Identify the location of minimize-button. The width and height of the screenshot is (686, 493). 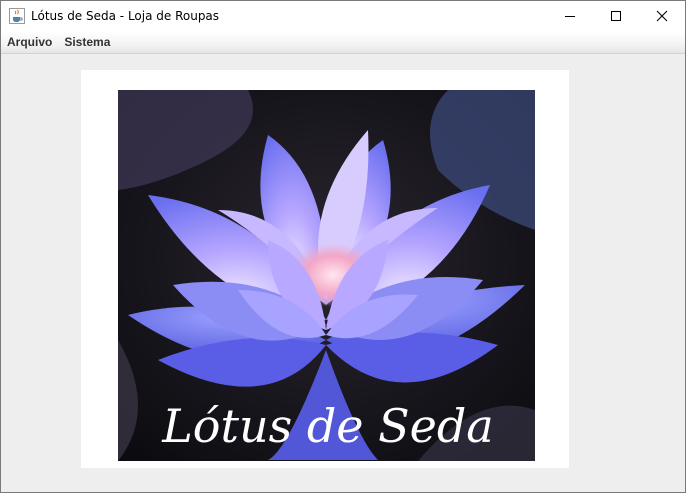
(570, 16).